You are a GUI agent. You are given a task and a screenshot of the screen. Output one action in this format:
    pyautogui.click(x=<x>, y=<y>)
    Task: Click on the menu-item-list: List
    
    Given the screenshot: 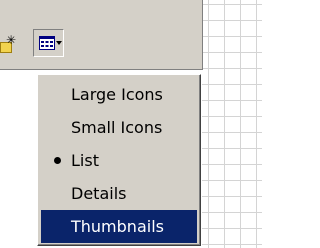 What is the action you would take?
    pyautogui.click(x=119, y=160)
    